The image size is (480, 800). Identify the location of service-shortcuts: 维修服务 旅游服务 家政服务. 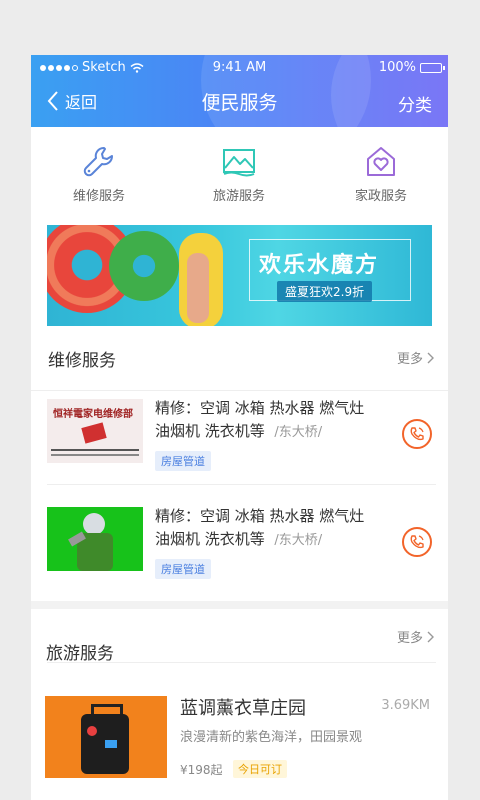
(239, 178).